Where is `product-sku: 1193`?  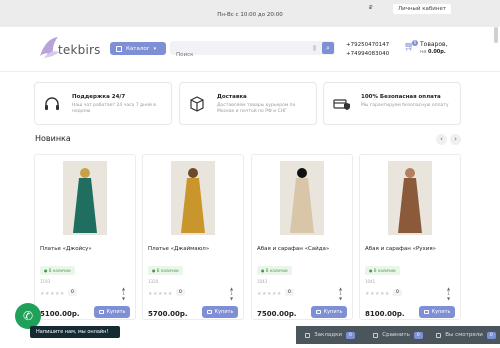
product-sku: 1193 is located at coordinates (45, 281).